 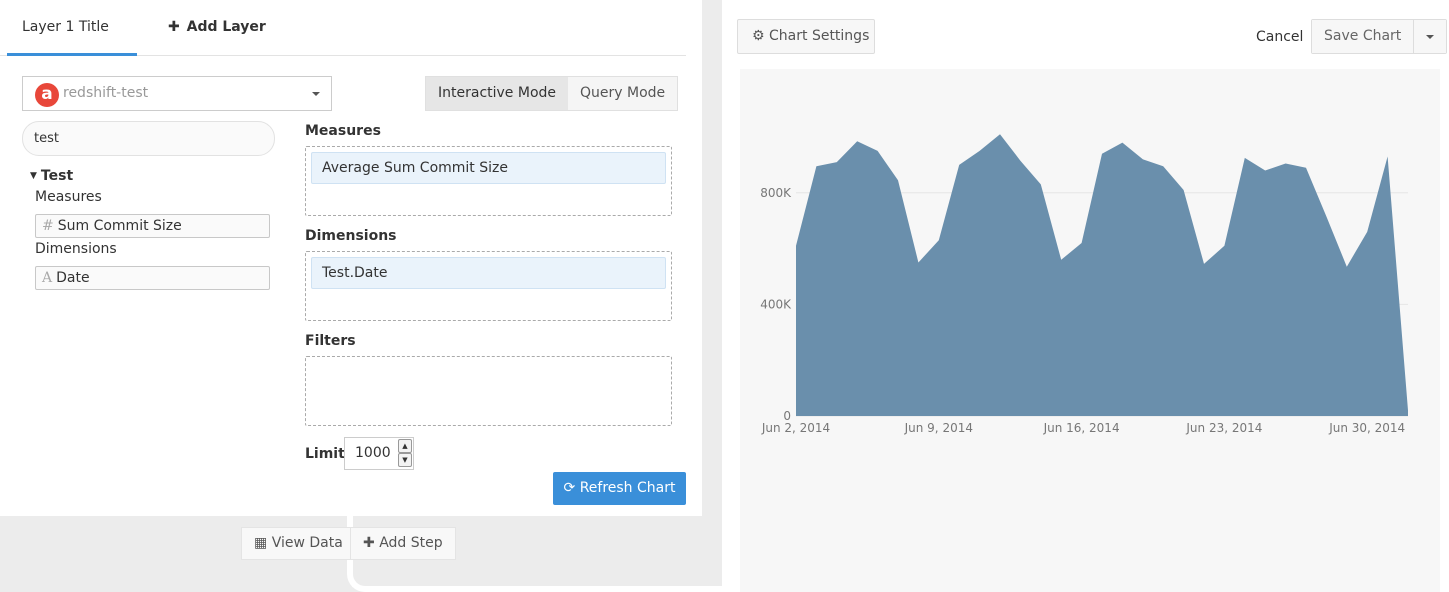 I want to click on number-icon: #, so click(x=48, y=226).